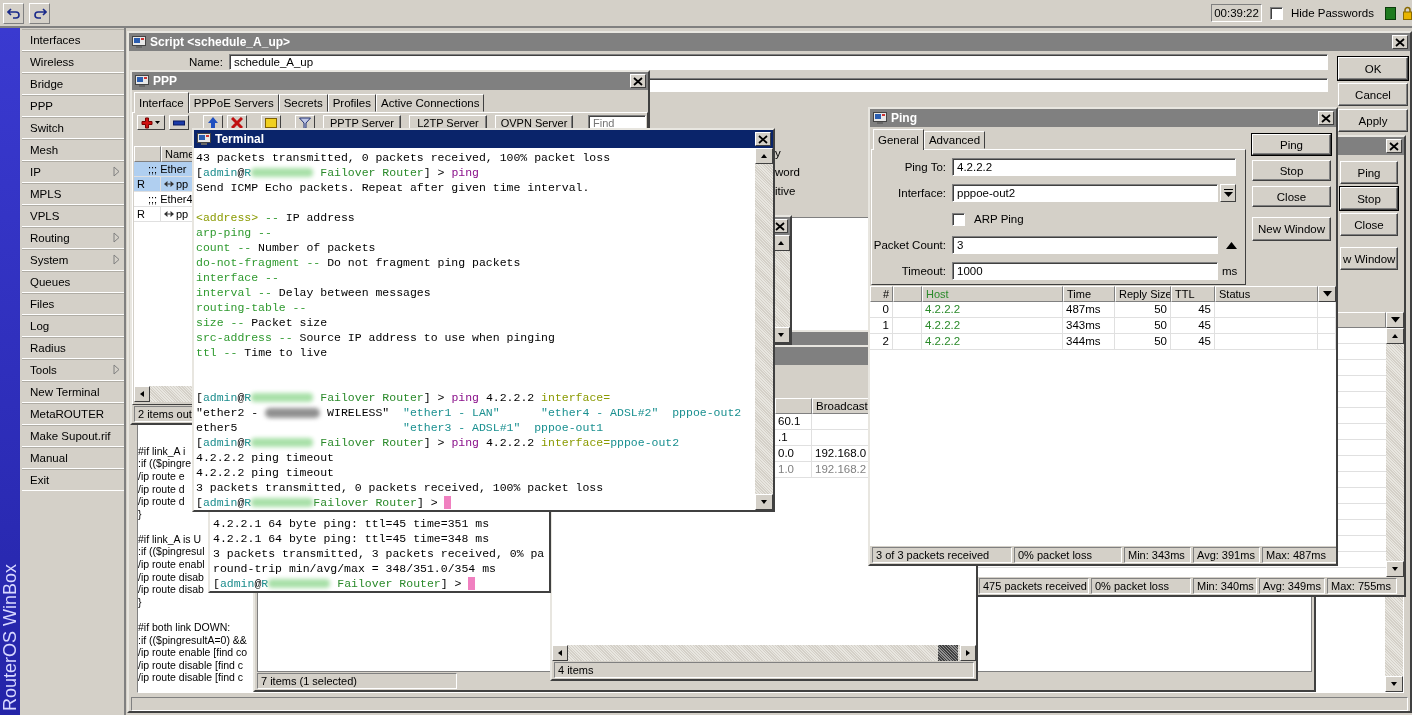  I want to click on table-cell: 2, so click(881, 342).